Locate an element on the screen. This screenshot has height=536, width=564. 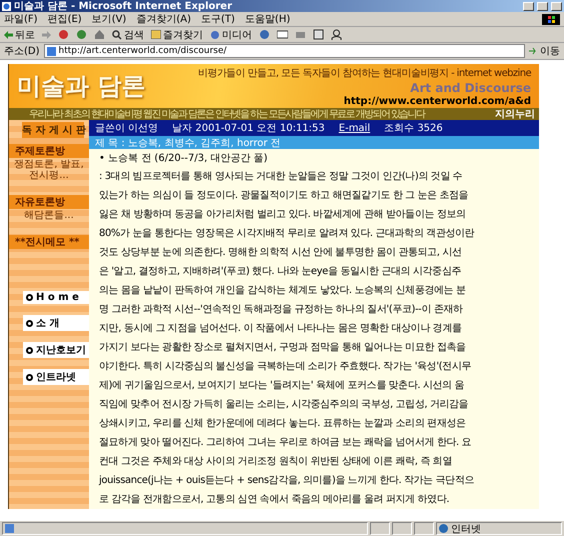
site-title: Art and Discourse is located at coordinates (470, 87).